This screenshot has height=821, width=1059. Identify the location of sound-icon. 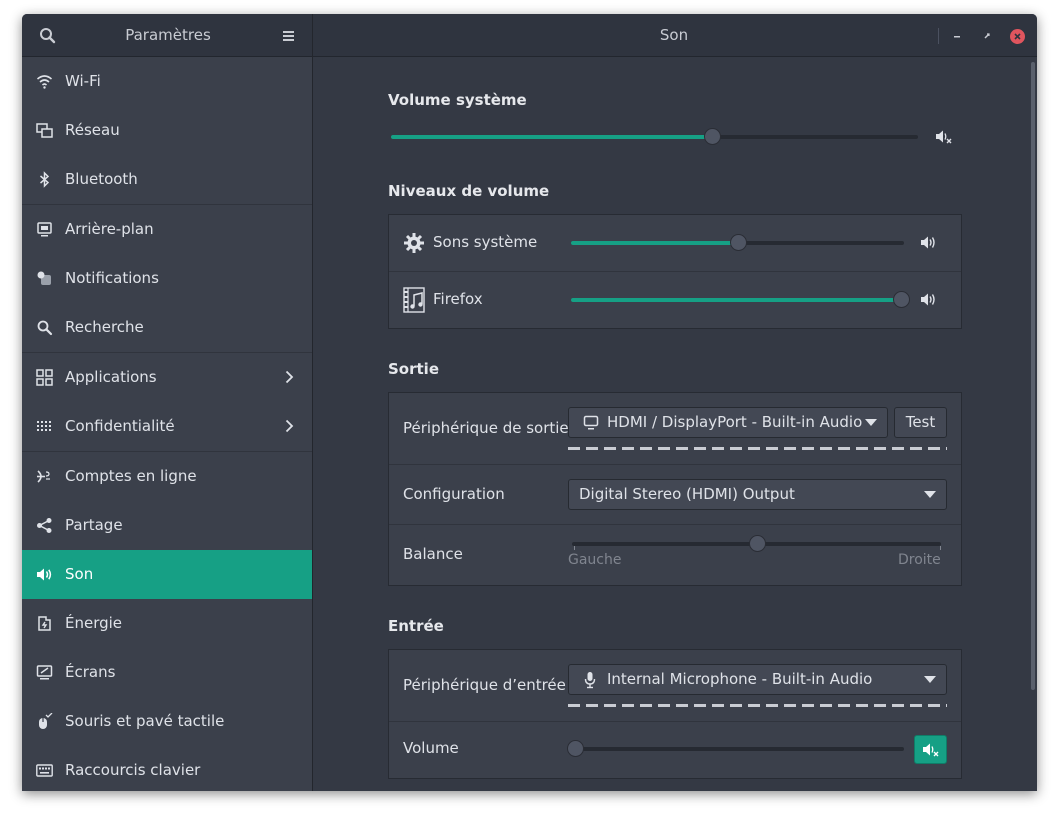
(44, 574).